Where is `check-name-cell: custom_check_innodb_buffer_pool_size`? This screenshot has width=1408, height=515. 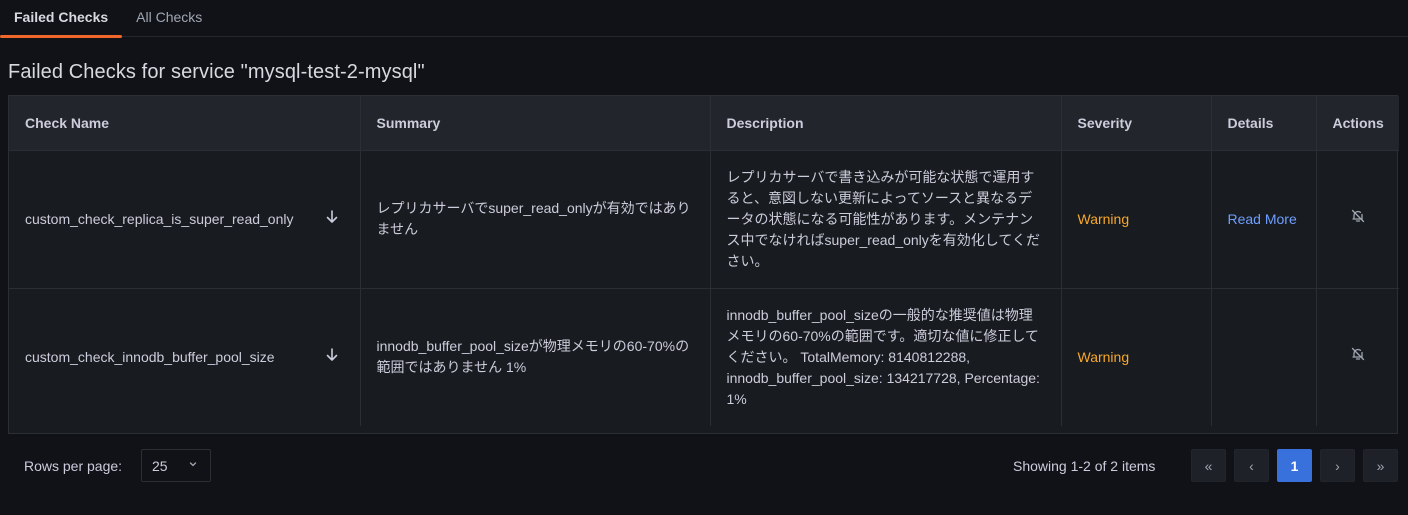 check-name-cell: custom_check_innodb_buffer_pool_size is located at coordinates (185, 357).